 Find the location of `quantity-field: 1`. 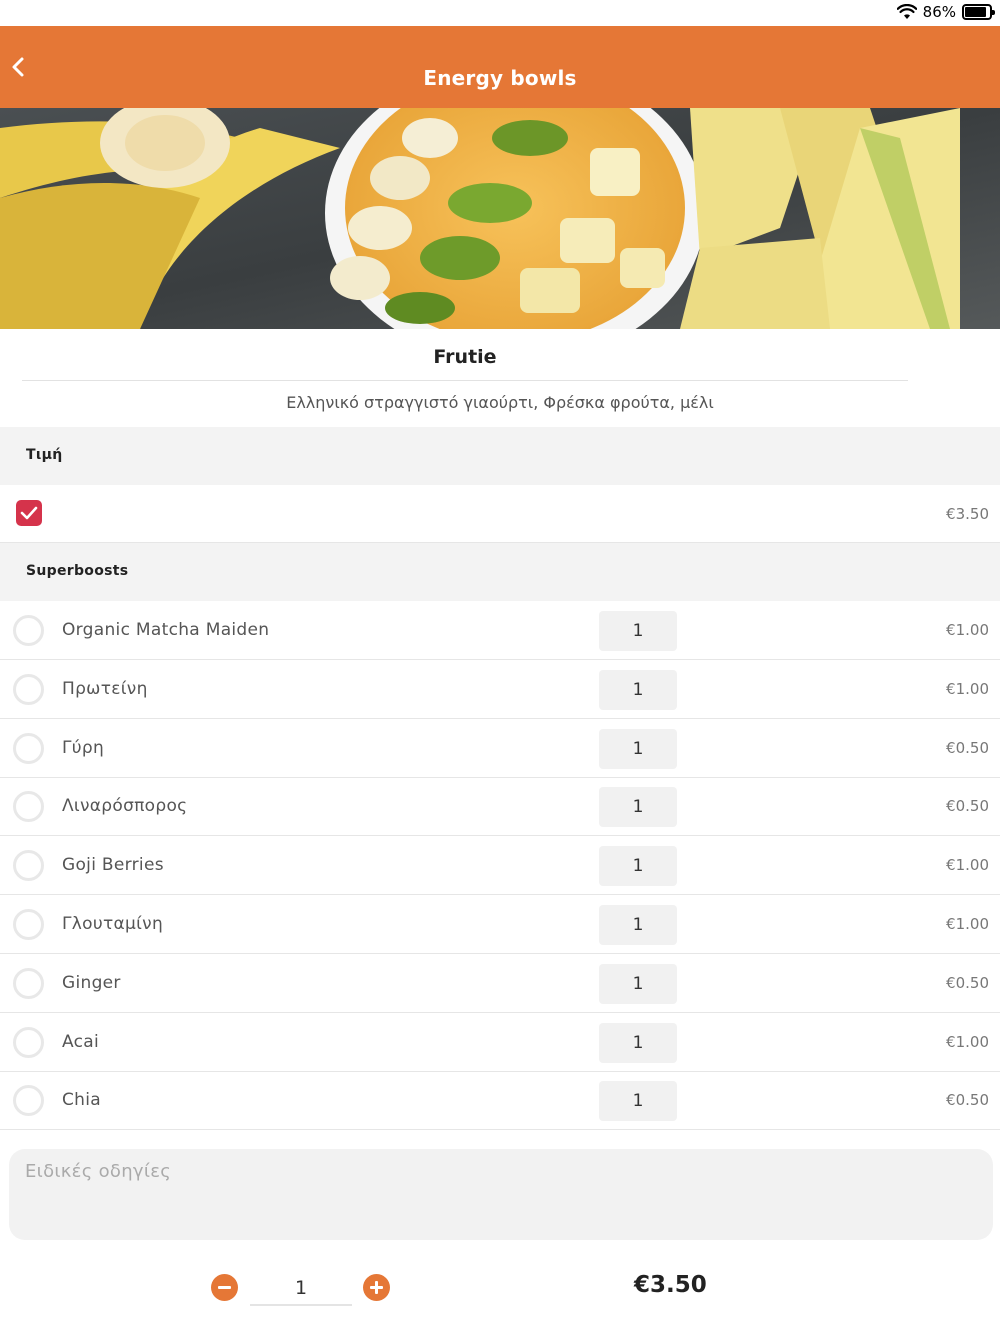

quantity-field: 1 is located at coordinates (301, 1288).